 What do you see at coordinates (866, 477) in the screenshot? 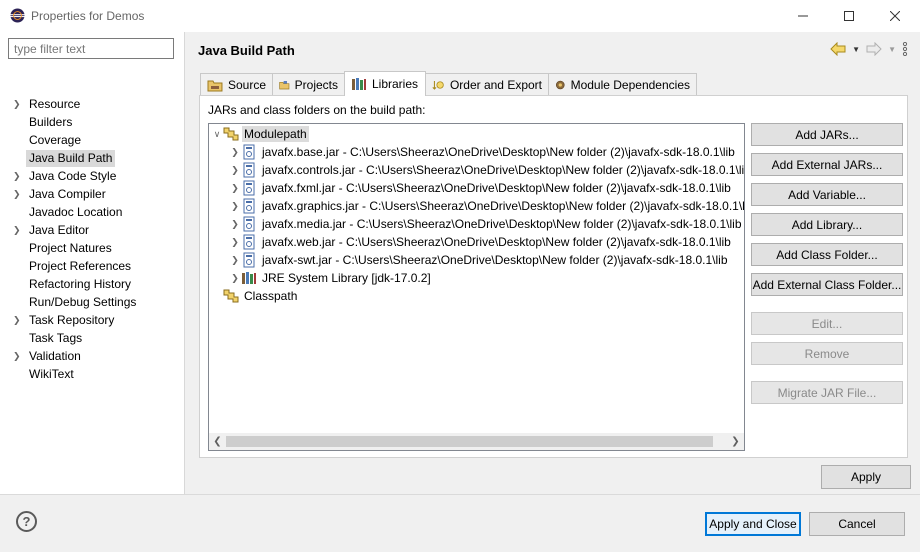
I see `apply-button: Apply` at bounding box center [866, 477].